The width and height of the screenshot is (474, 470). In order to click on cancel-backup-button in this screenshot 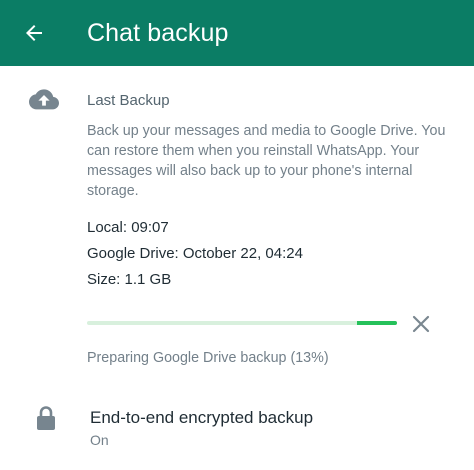, I will do `click(421, 324)`.